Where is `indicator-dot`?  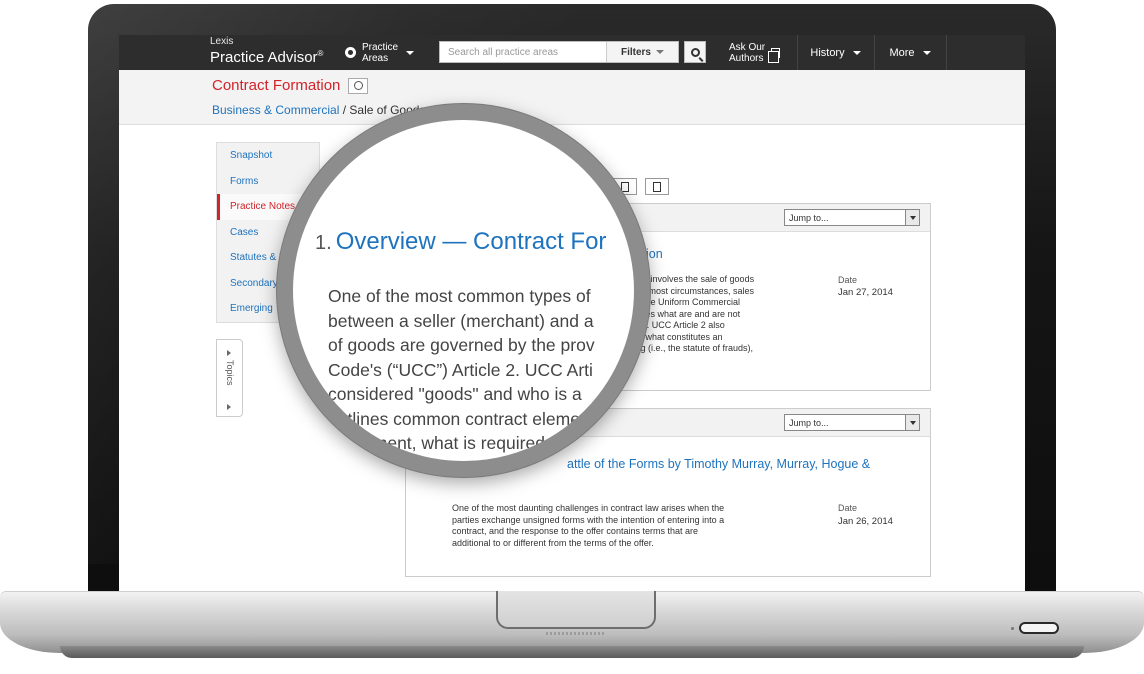 indicator-dot is located at coordinates (1012, 628).